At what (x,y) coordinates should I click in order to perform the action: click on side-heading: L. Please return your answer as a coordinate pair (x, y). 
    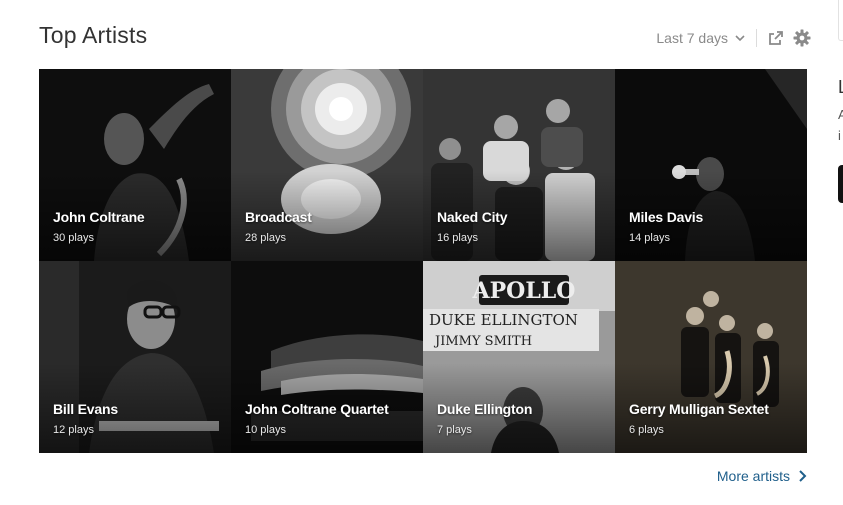
    Looking at the image, I should click on (840, 87).